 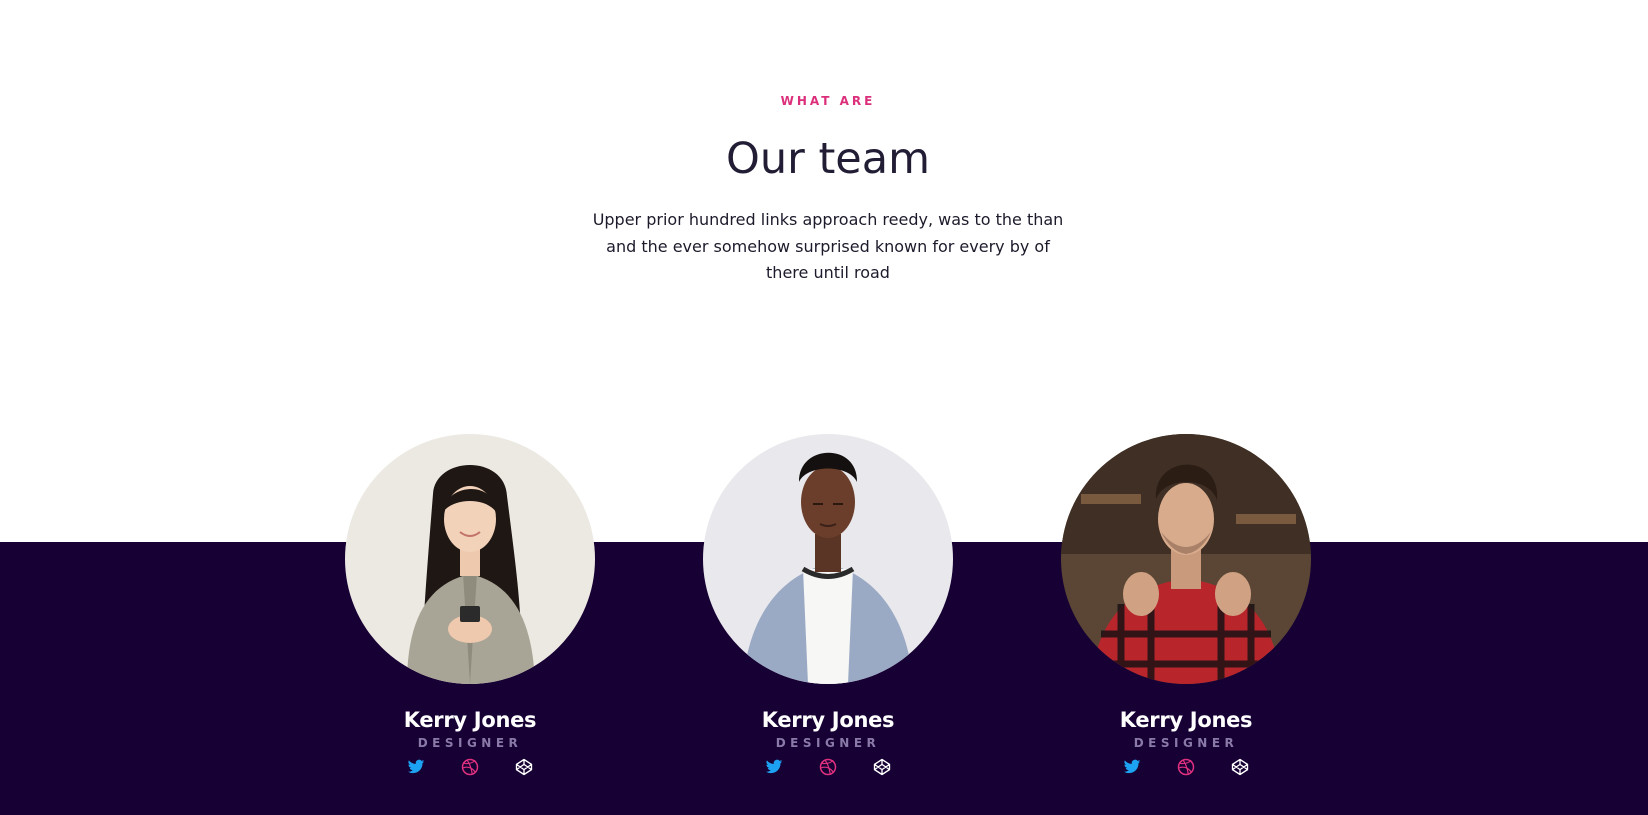 I want to click on section-title: Our team, so click(x=828, y=159).